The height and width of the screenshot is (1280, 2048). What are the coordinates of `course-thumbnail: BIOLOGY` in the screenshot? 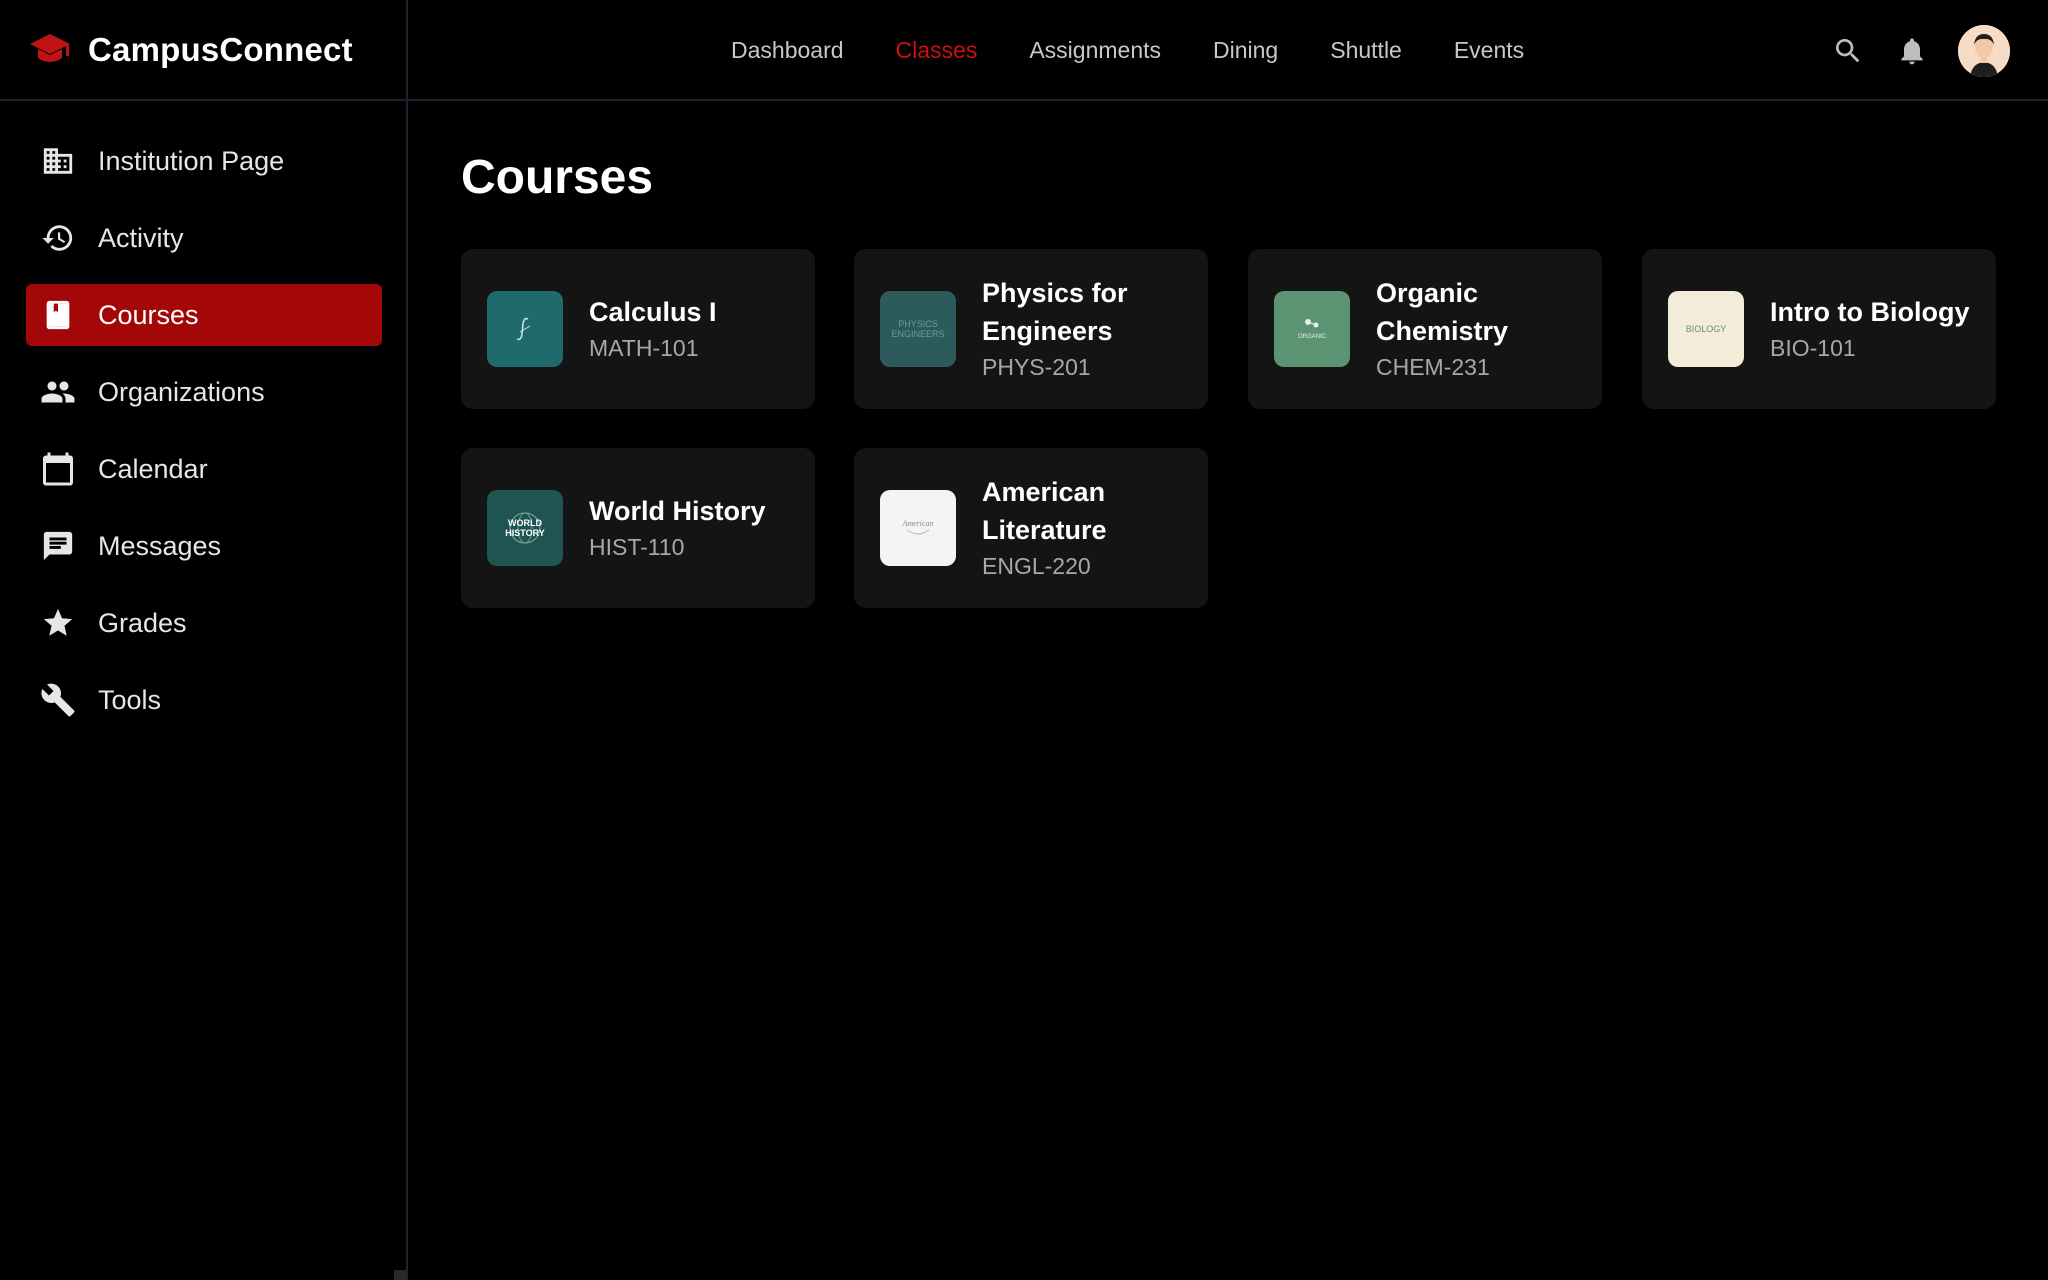 It's located at (1706, 329).